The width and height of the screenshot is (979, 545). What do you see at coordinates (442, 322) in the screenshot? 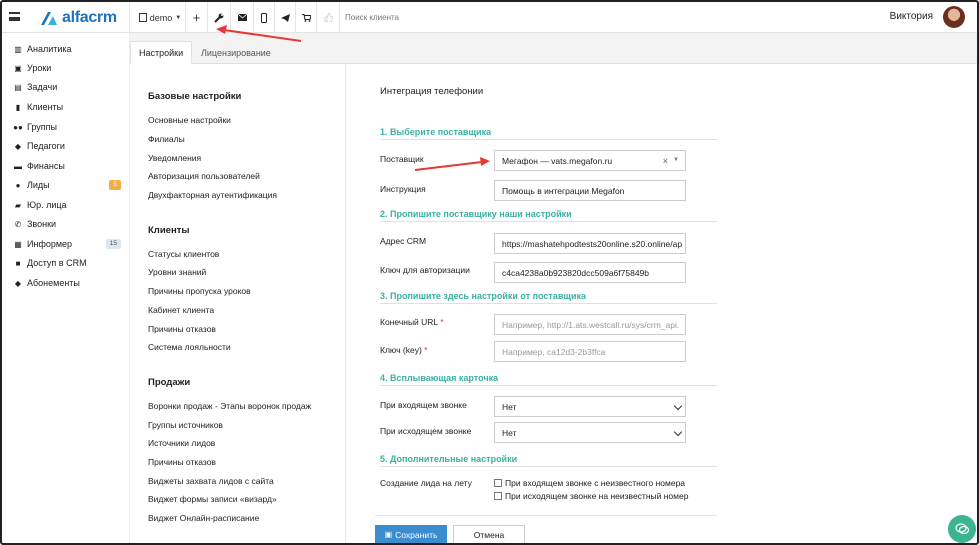
I see `required-mark: *` at bounding box center [442, 322].